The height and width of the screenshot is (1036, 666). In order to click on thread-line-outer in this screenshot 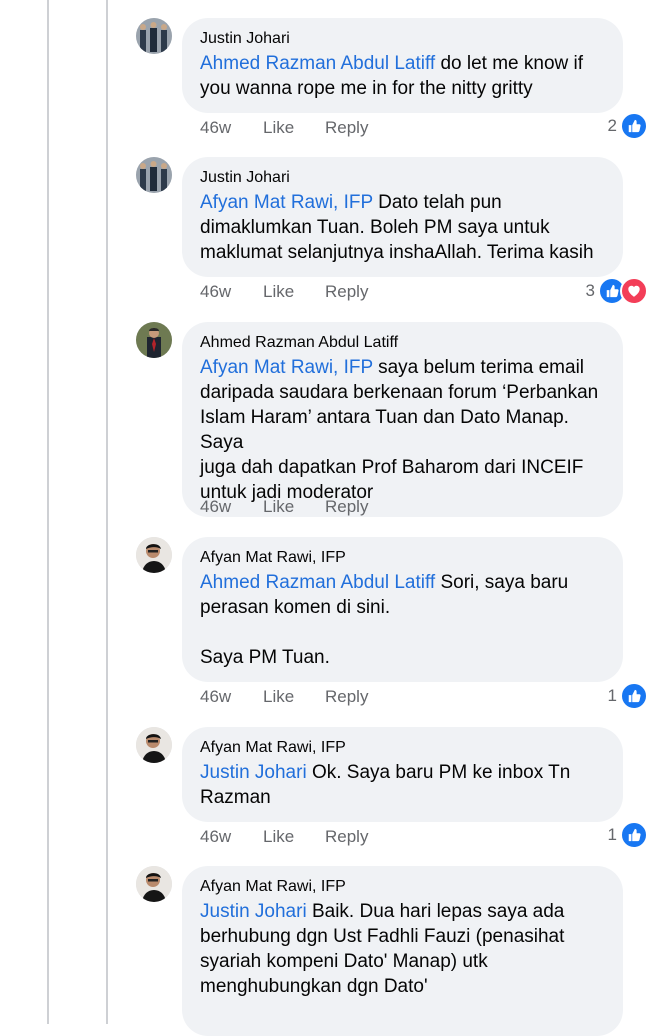, I will do `click(48, 512)`.